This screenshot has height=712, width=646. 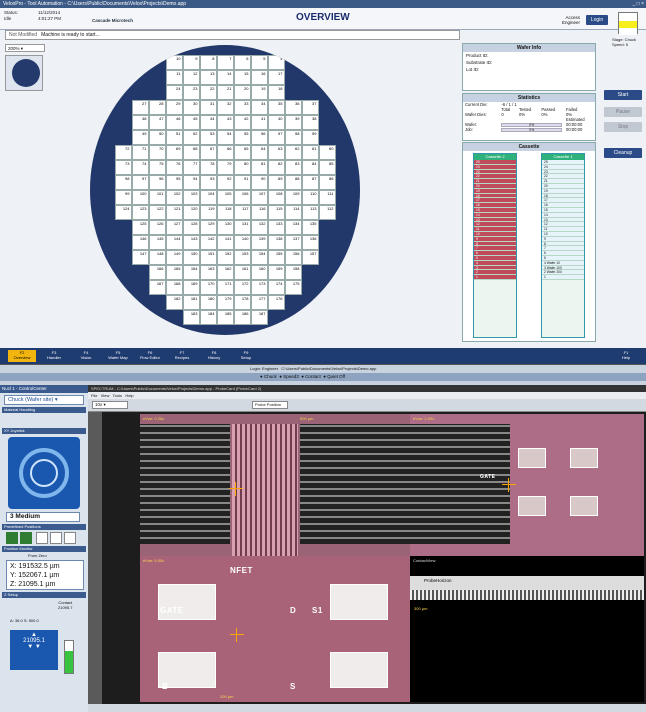 What do you see at coordinates (259, 302) in the screenshot?
I see `die-cell: 177` at bounding box center [259, 302].